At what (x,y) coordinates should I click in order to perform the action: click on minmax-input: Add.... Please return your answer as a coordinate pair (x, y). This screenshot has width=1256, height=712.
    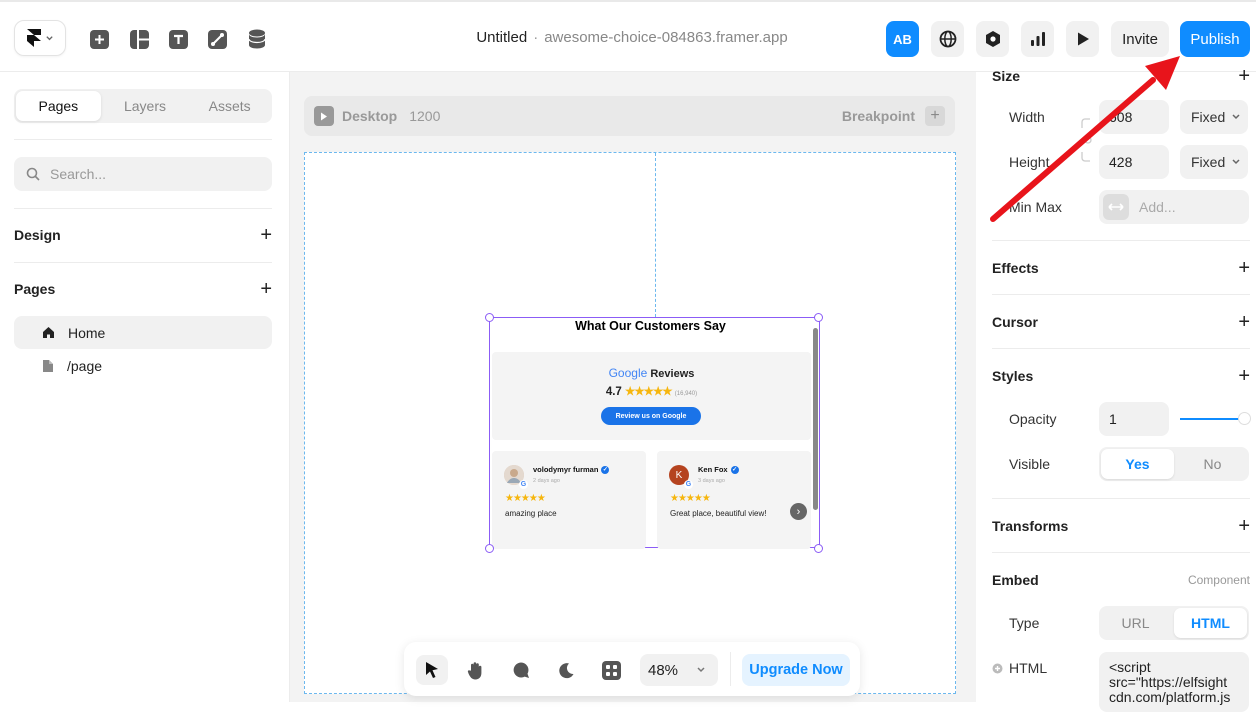
    Looking at the image, I should click on (1174, 207).